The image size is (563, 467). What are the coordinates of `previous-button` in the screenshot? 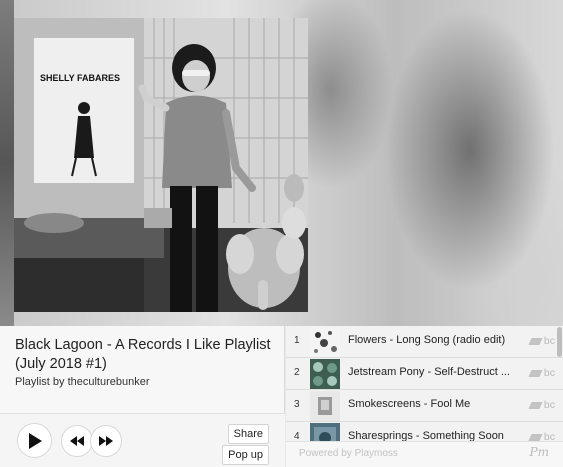 It's located at (77, 441).